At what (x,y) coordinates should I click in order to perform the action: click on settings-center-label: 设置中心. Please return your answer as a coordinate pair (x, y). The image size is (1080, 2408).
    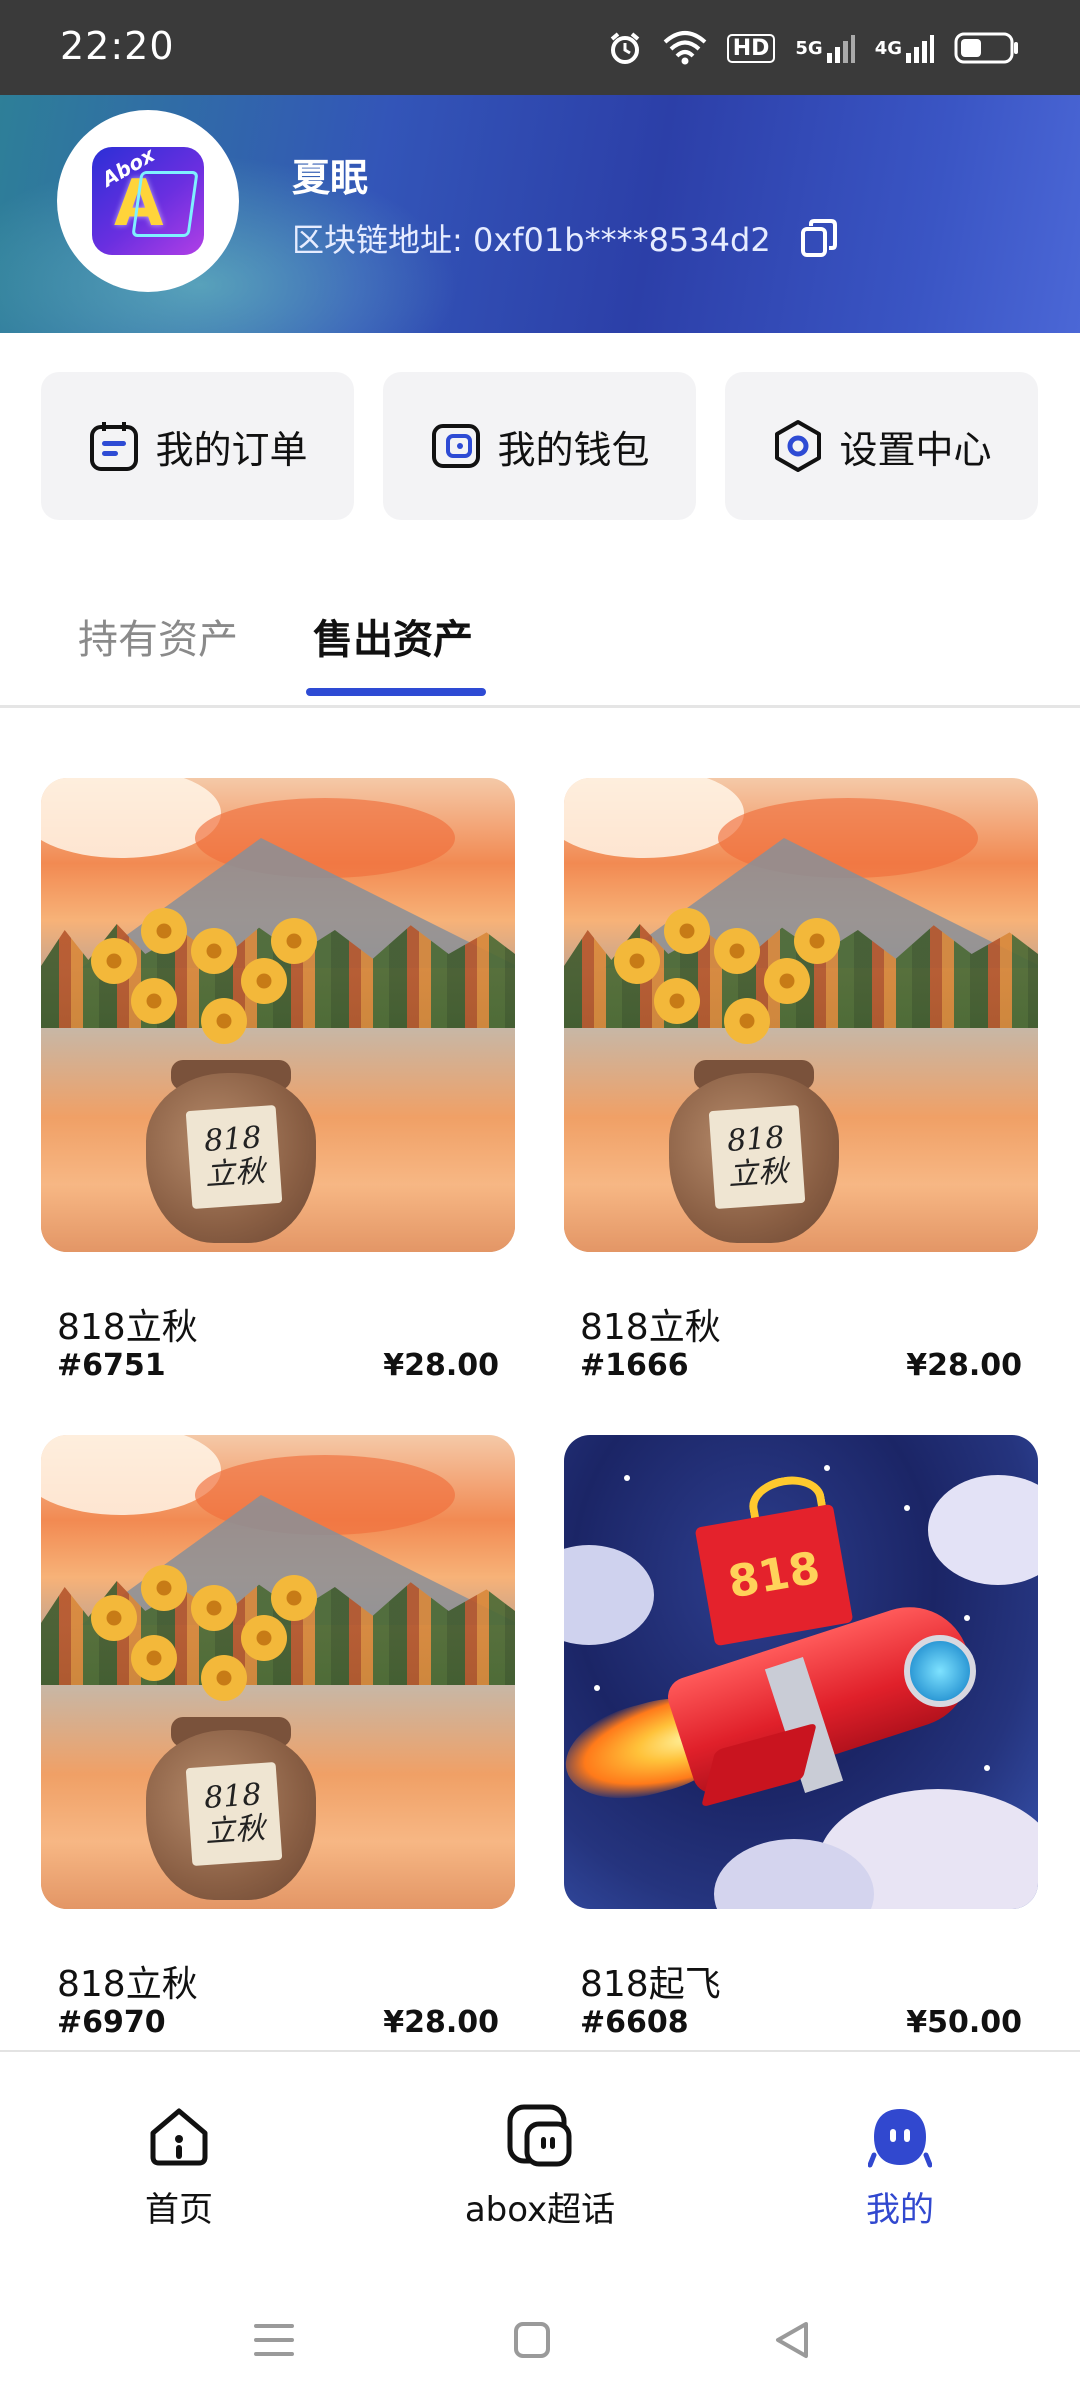
    Looking at the image, I should click on (915, 449).